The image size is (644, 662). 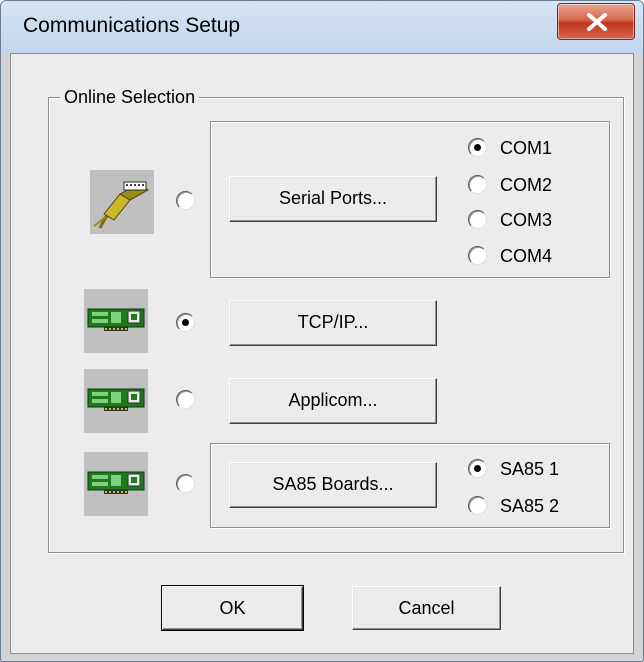 What do you see at coordinates (477, 219) in the screenshot?
I see `com3-radio` at bounding box center [477, 219].